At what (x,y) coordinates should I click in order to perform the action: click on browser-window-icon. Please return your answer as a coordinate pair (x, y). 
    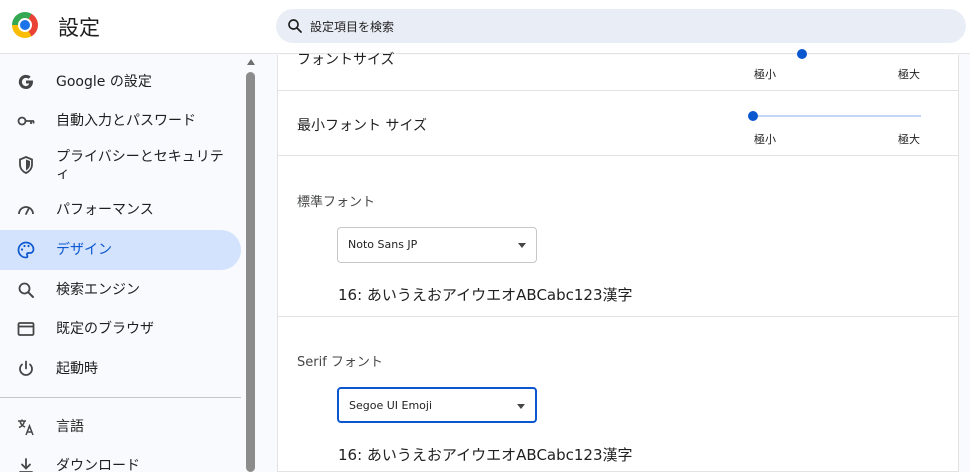
    Looking at the image, I should click on (26, 329).